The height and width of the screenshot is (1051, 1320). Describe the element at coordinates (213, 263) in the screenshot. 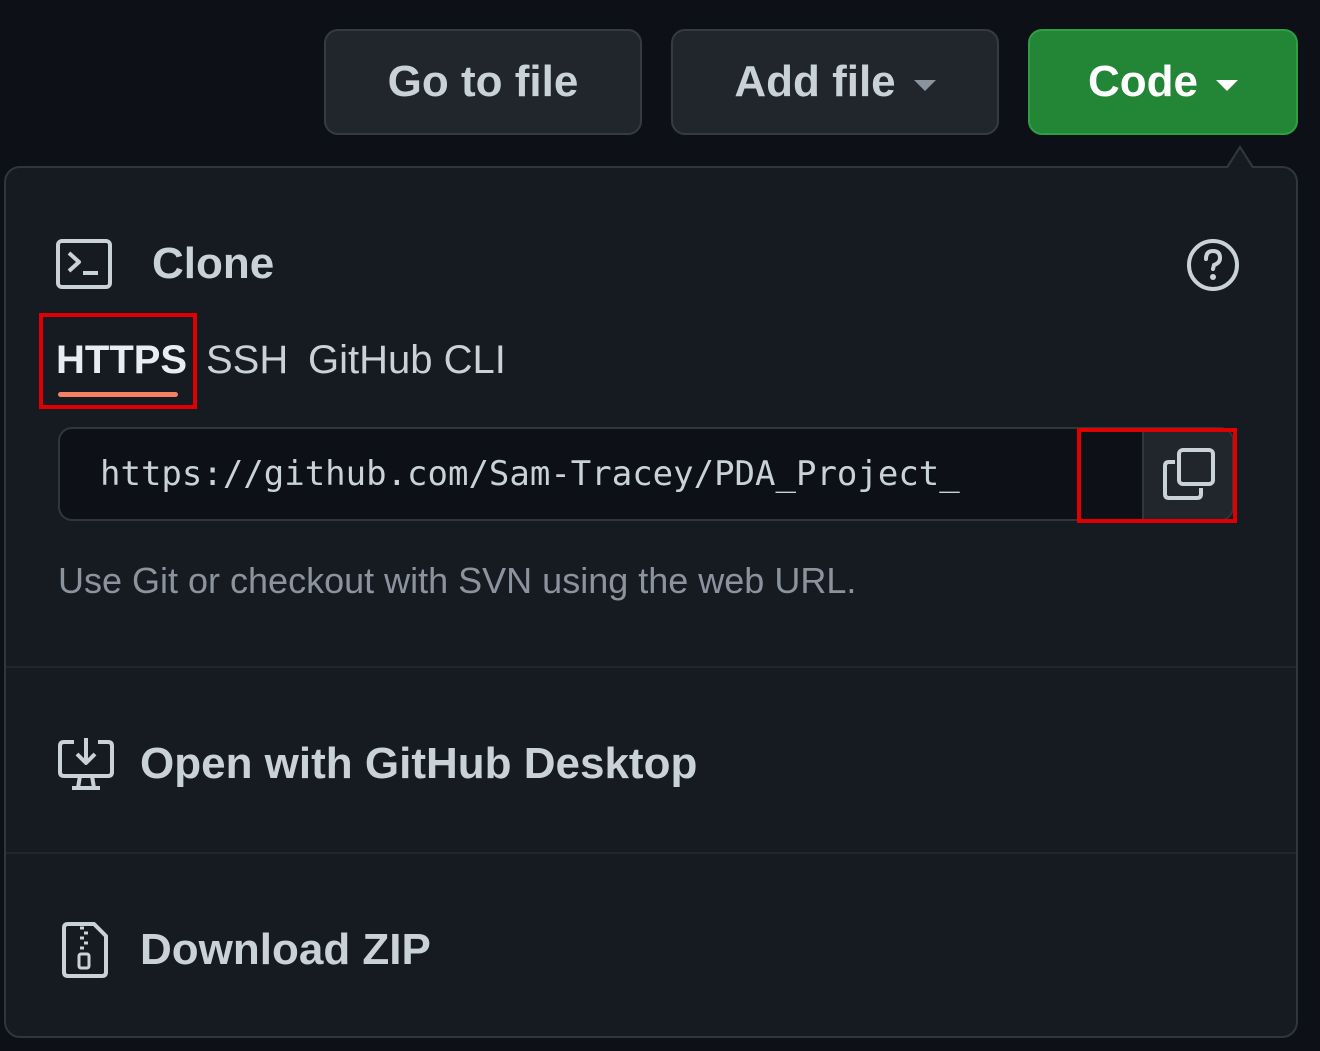

I see `clone-title: Clone` at that location.